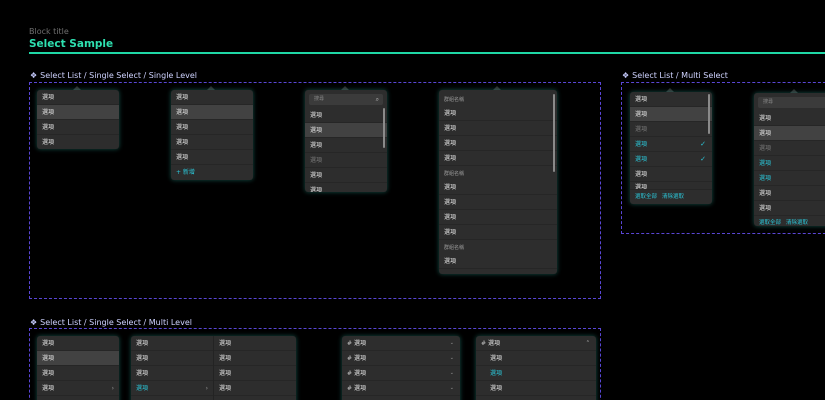  I want to click on search-input: 搜尋, so click(791, 102).